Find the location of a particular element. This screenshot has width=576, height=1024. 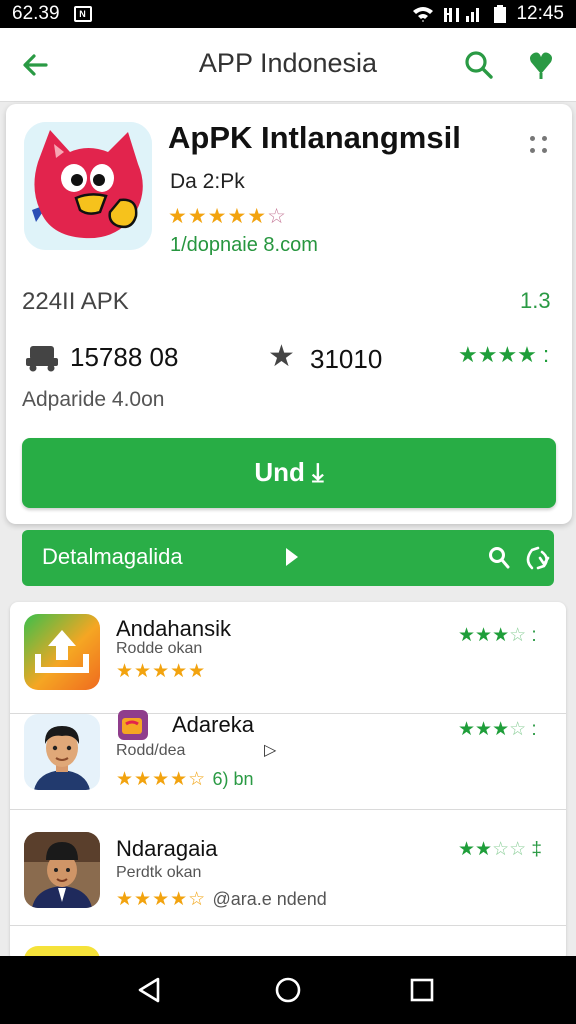

list-item: Adareka Rodd/dea ▷ ★★★★☆ 6) bn ★★★☆ : is located at coordinates (288, 754).